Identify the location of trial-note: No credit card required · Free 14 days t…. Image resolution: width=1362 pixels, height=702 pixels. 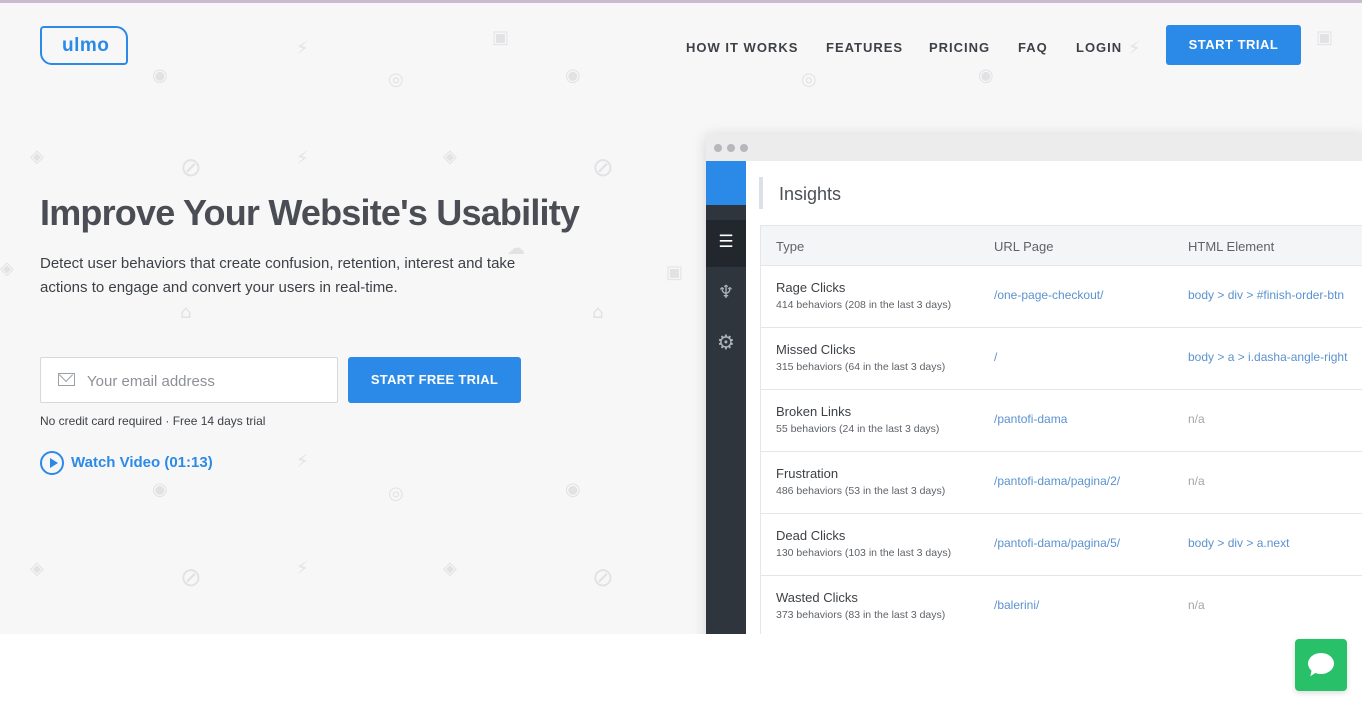
(153, 421).